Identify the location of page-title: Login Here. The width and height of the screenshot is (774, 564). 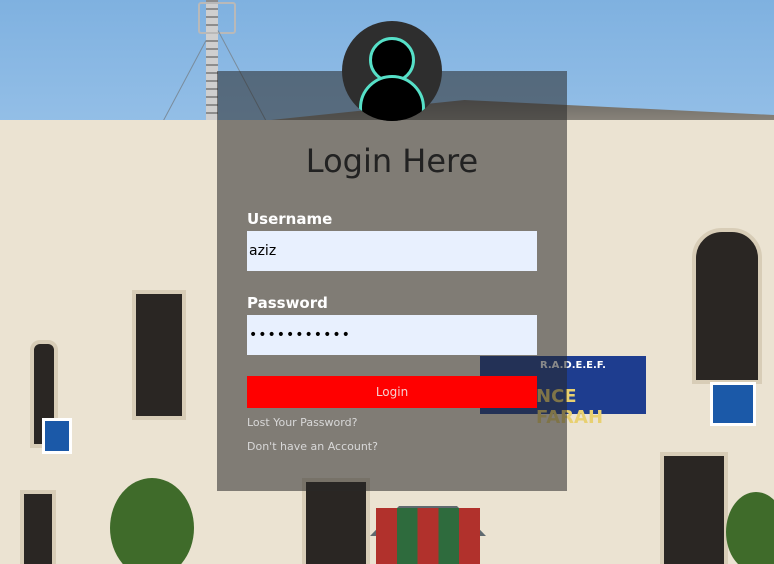
(392, 161).